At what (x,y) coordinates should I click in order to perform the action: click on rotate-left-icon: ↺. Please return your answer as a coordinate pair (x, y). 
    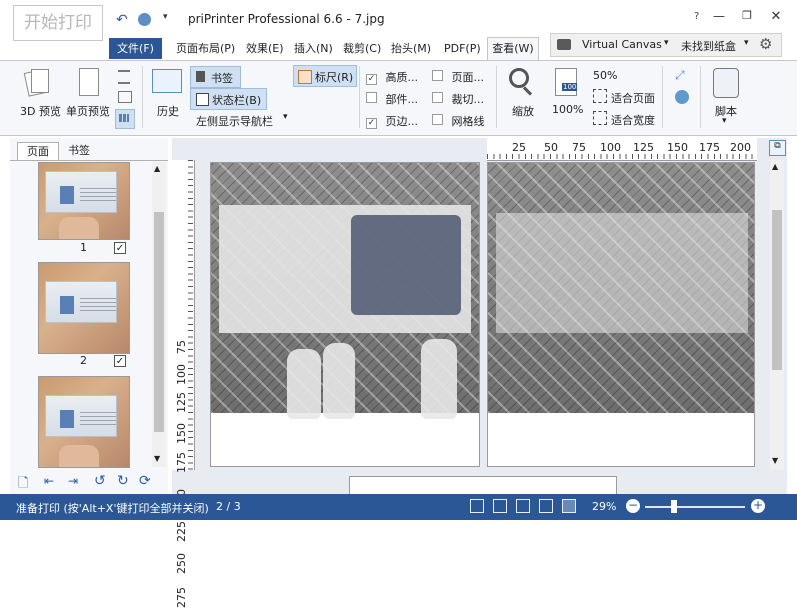
    Looking at the image, I should click on (100, 481).